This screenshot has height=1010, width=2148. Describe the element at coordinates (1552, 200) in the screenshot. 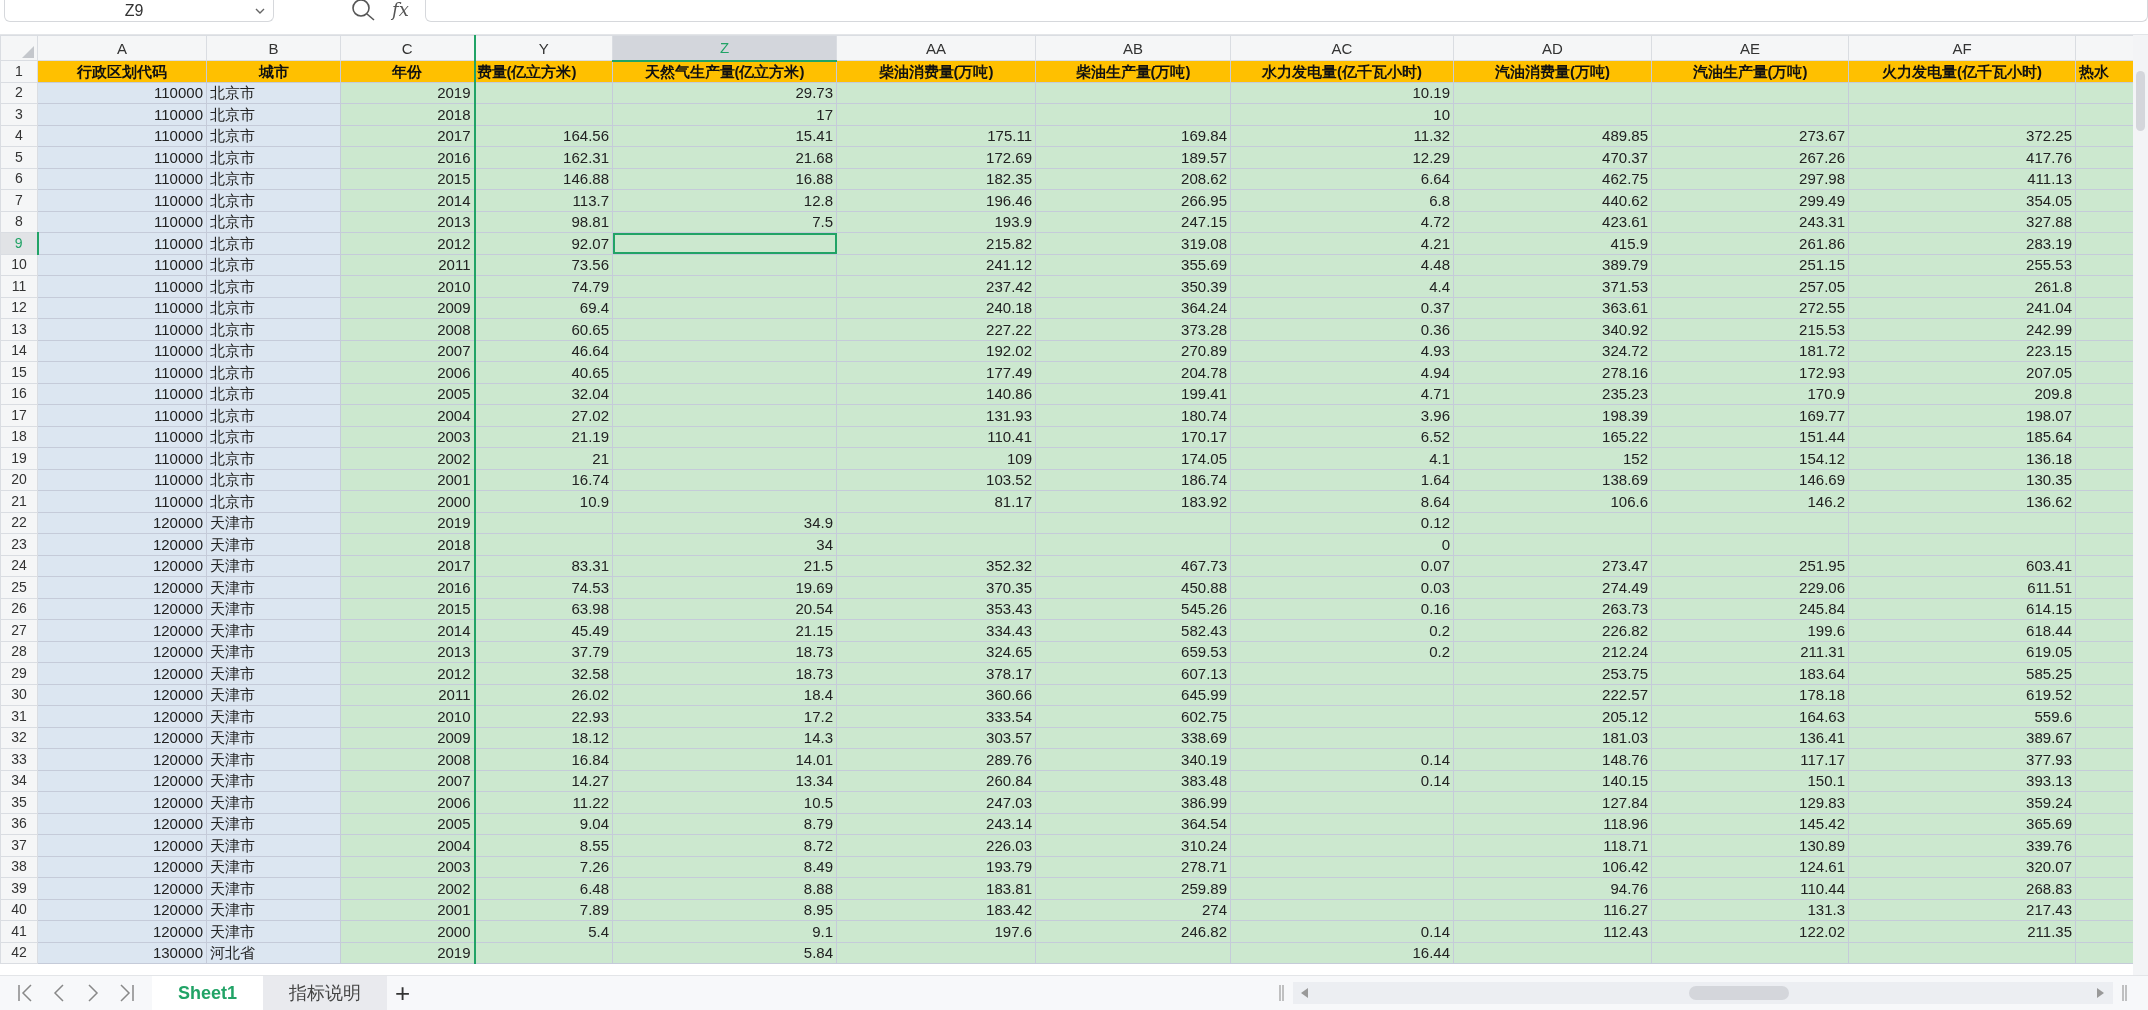

I see `table-cell: 440.62` at that location.